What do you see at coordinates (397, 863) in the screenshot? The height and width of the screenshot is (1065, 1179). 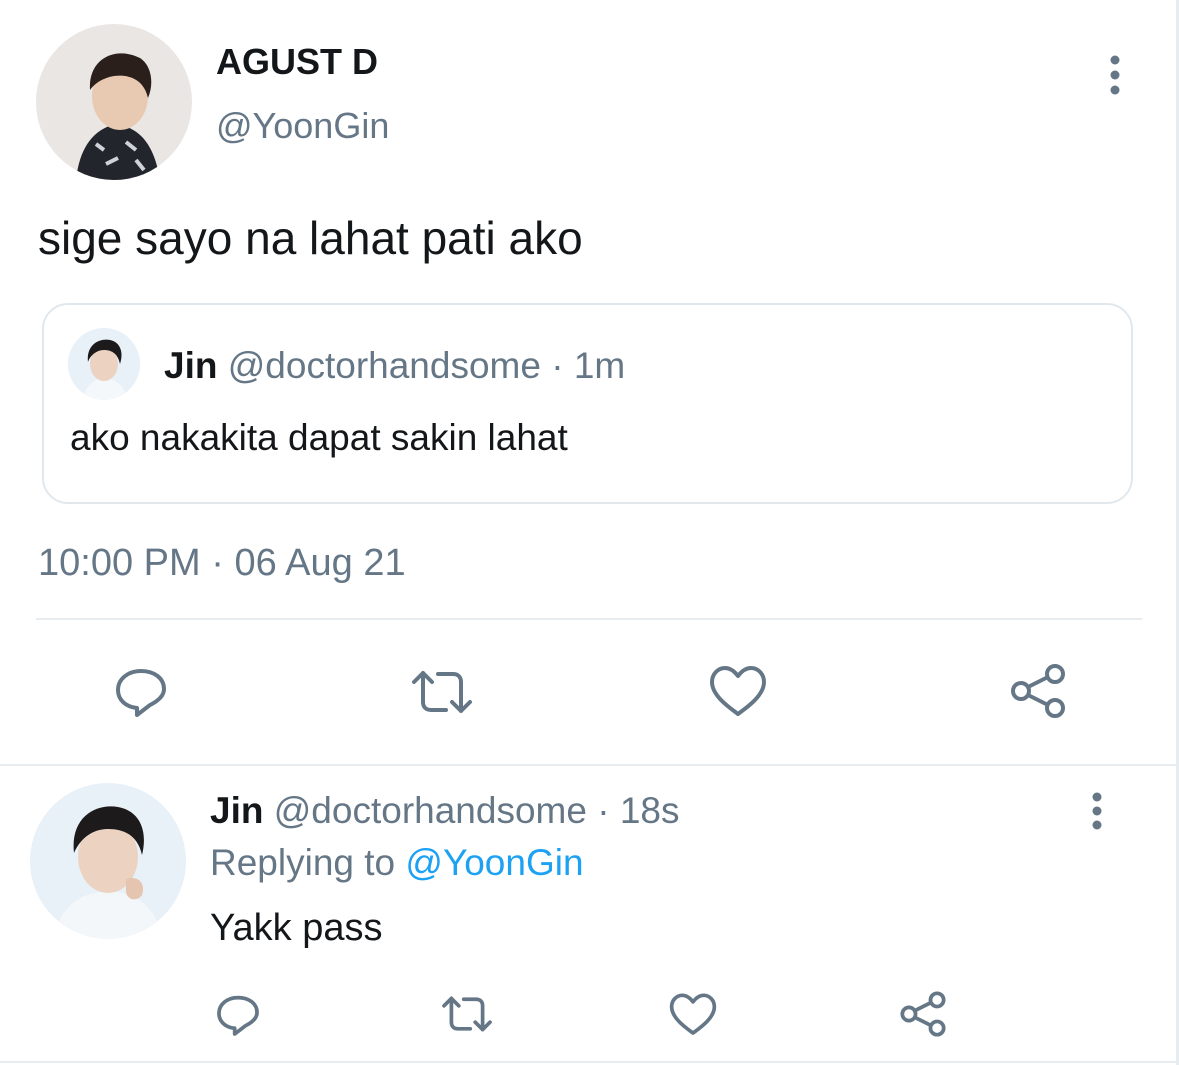 I see `replying-to-line: Replying to @YoonGin` at bounding box center [397, 863].